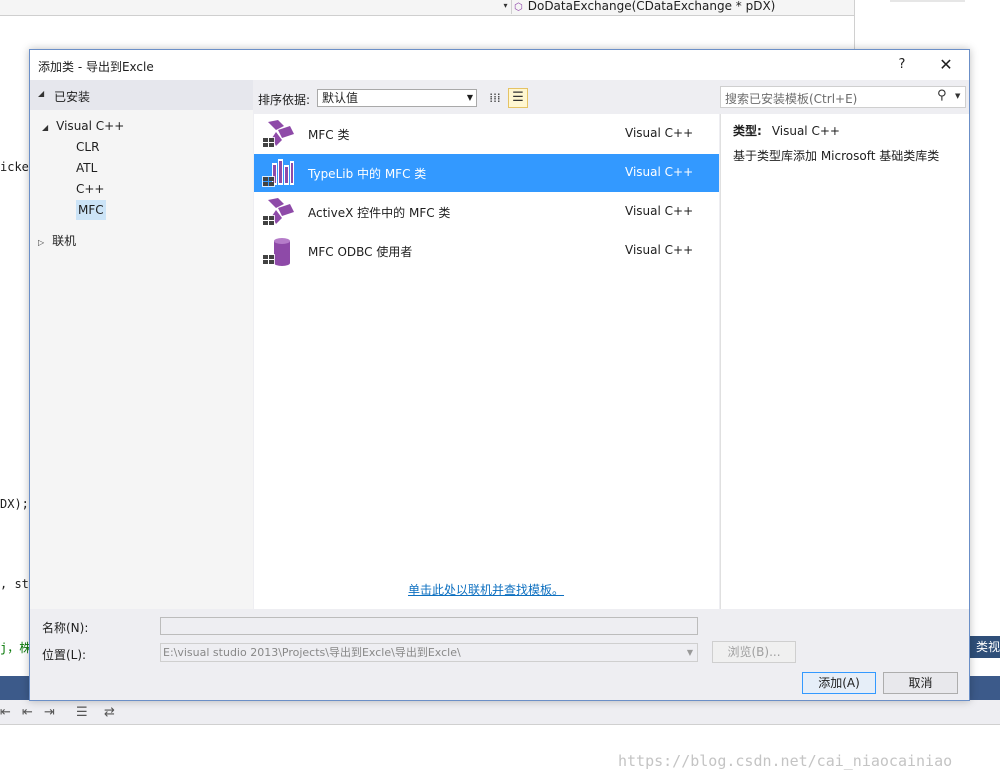 Image resolution: width=1000 pixels, height=783 pixels. I want to click on odbc-template-icon, so click(279, 251).